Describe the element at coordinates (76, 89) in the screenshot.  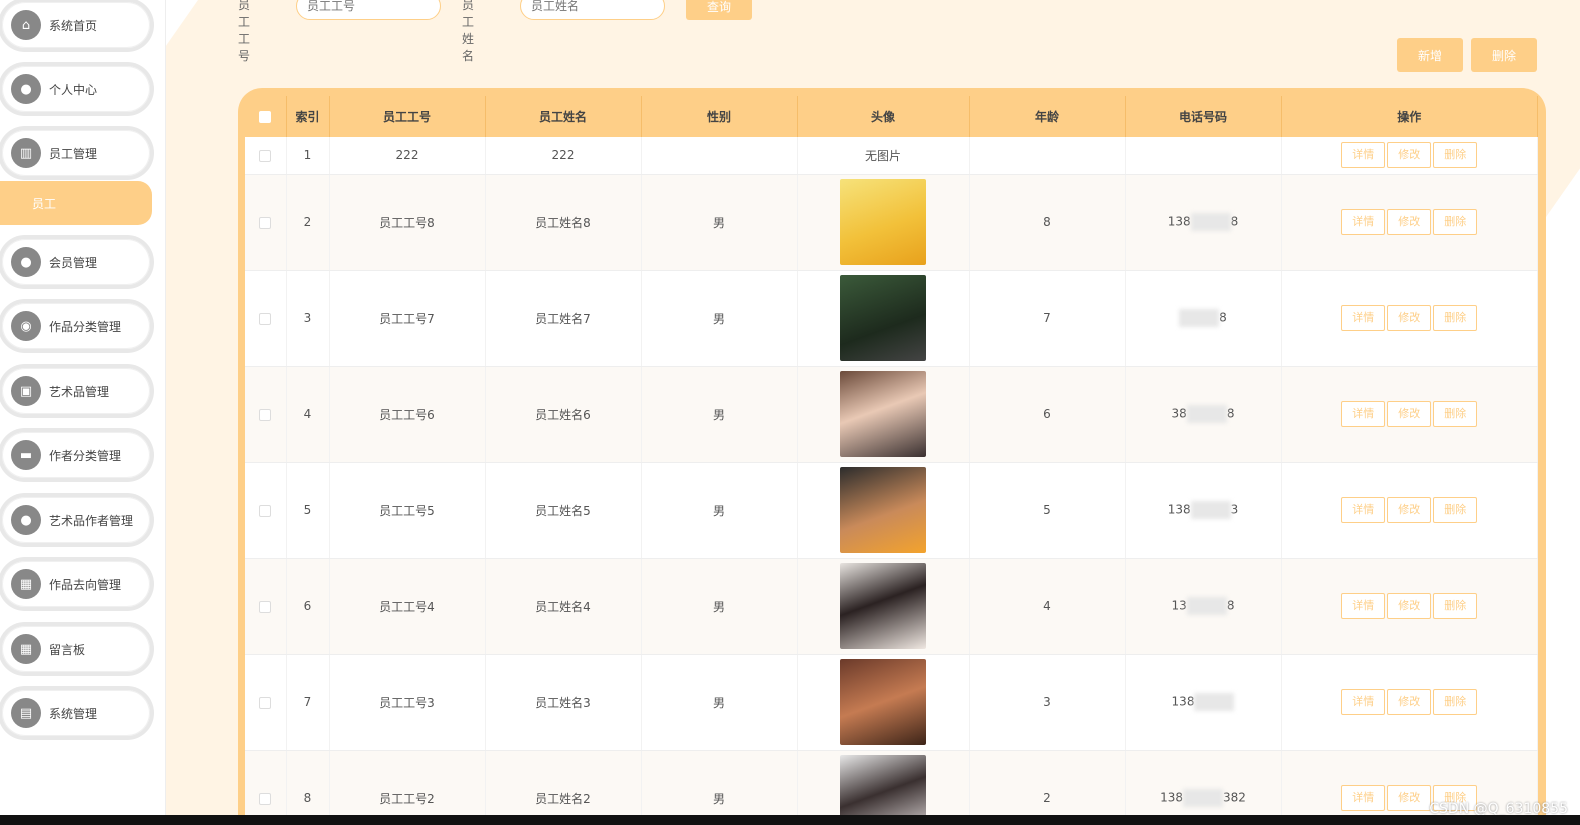
I see `sidebar-item-1: ● 个人中心` at that location.